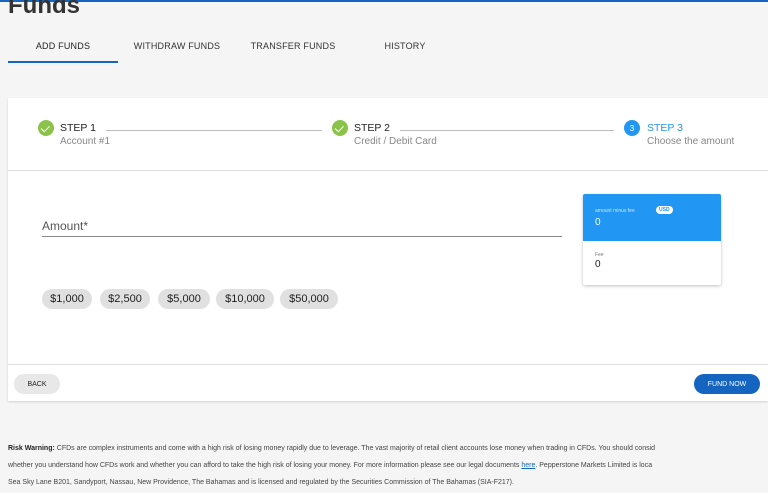 The width and height of the screenshot is (768, 493). Describe the element at coordinates (598, 222) in the screenshot. I see `amount-minus-fee-value: 0` at that location.